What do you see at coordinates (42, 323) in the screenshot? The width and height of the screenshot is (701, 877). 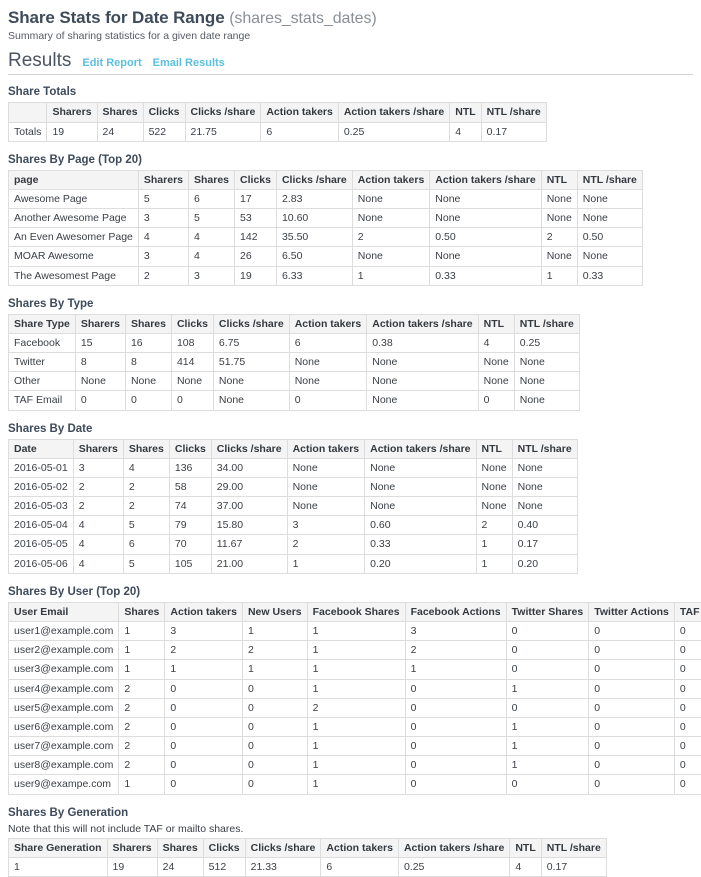 I see `column-header: Share Type` at bounding box center [42, 323].